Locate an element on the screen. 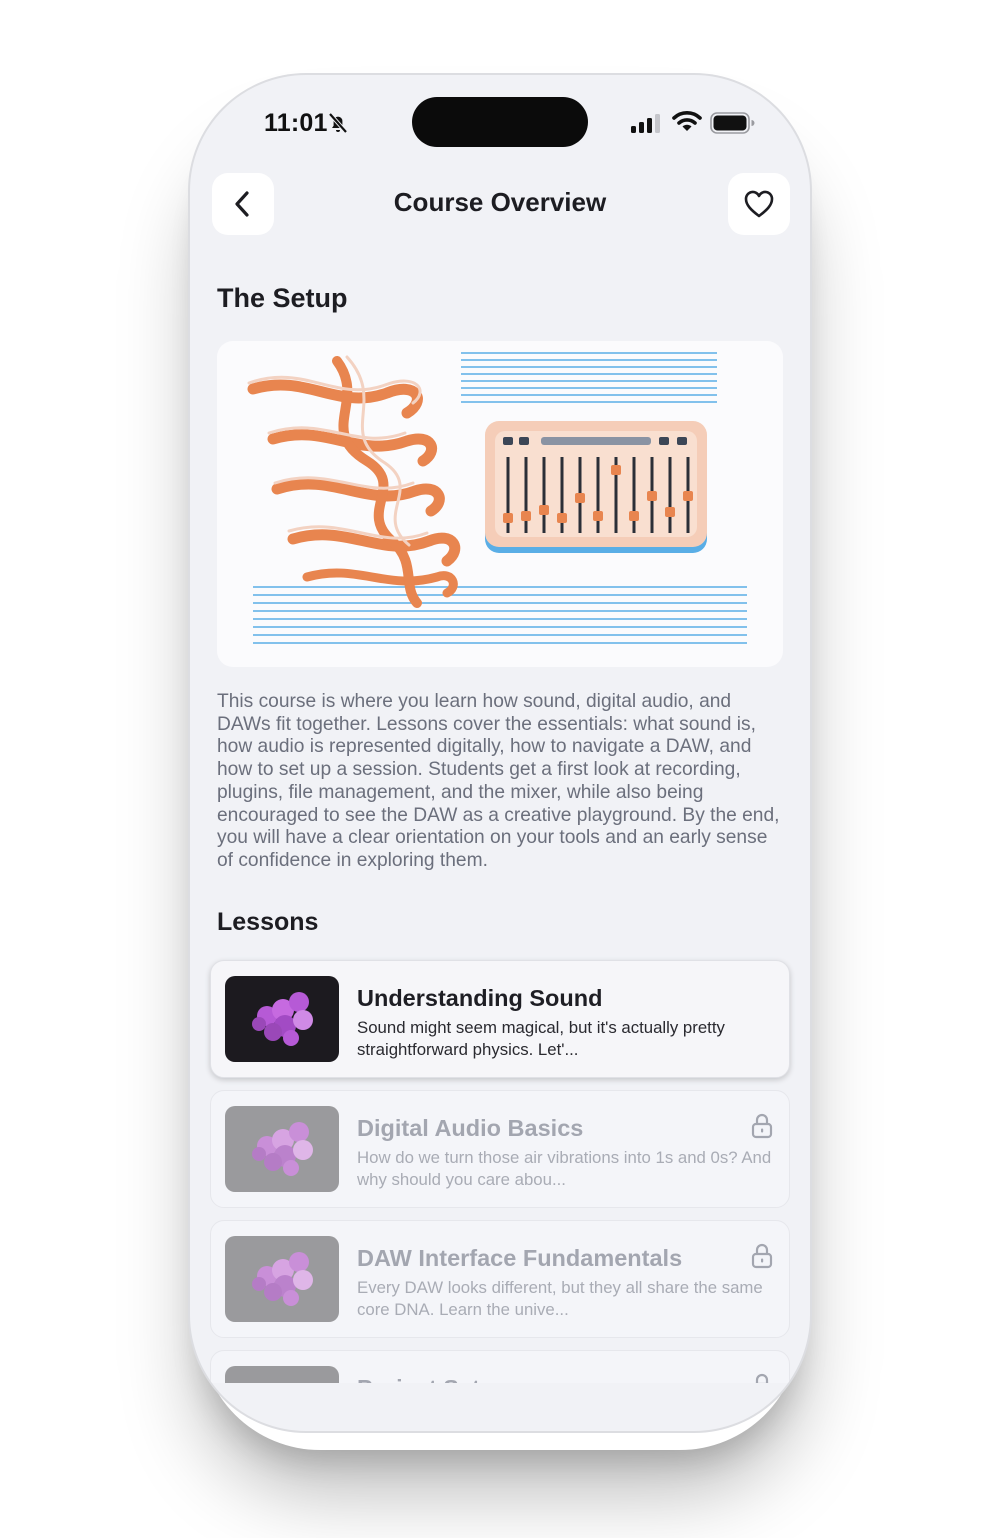 The width and height of the screenshot is (1000, 1538). status-time: 11:01 is located at coordinates (296, 123).